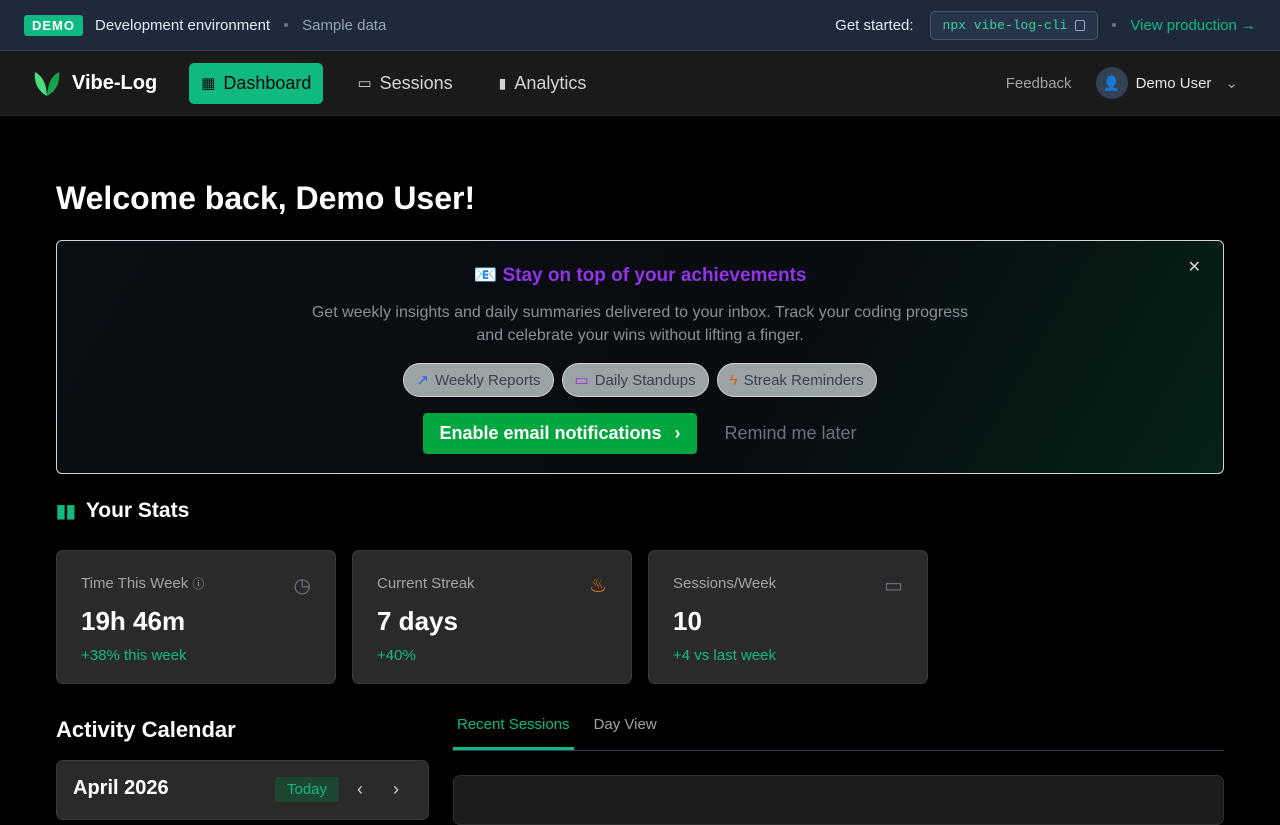 The image size is (1280, 825). What do you see at coordinates (396, 655) in the screenshot?
I see `stat-change: +40%` at bounding box center [396, 655].